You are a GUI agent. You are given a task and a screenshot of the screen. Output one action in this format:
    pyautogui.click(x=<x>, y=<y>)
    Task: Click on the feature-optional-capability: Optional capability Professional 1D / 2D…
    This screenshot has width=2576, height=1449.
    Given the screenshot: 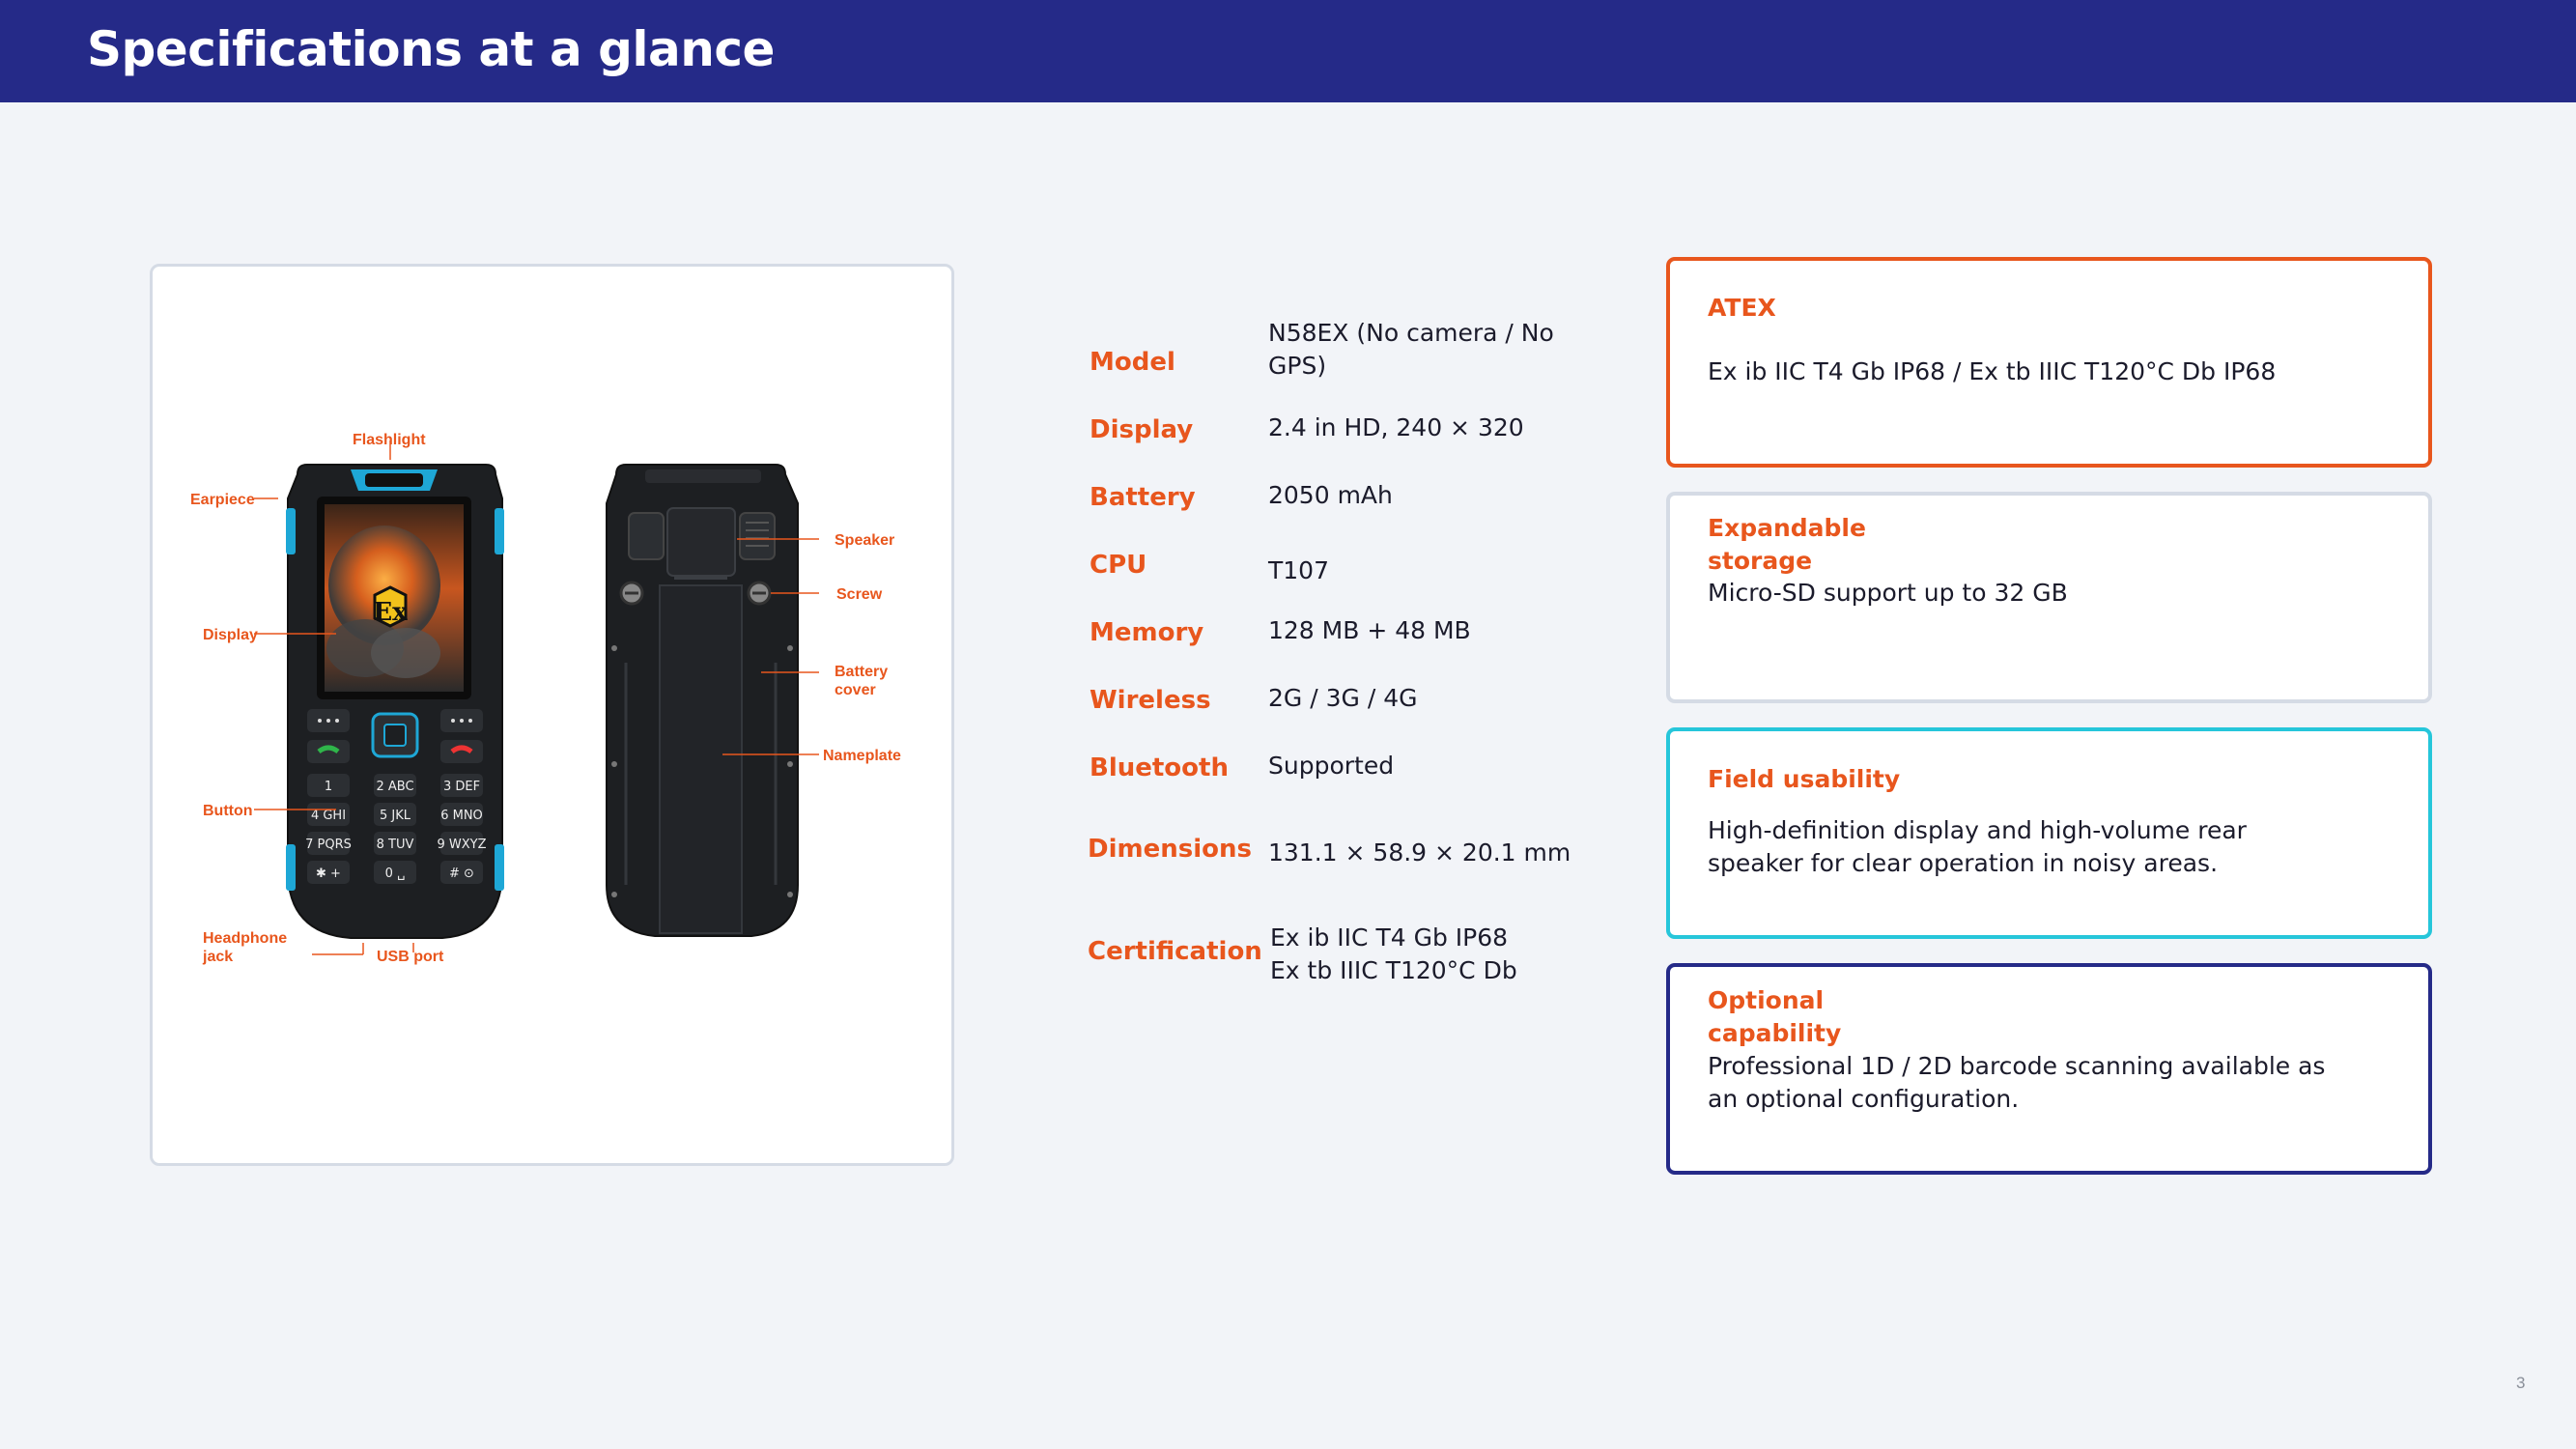 What is the action you would take?
    pyautogui.click(x=2049, y=1069)
    